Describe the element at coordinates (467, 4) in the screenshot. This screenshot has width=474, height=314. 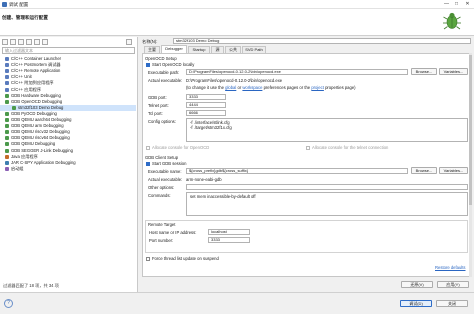
I see `close-window-button: ✕` at that location.